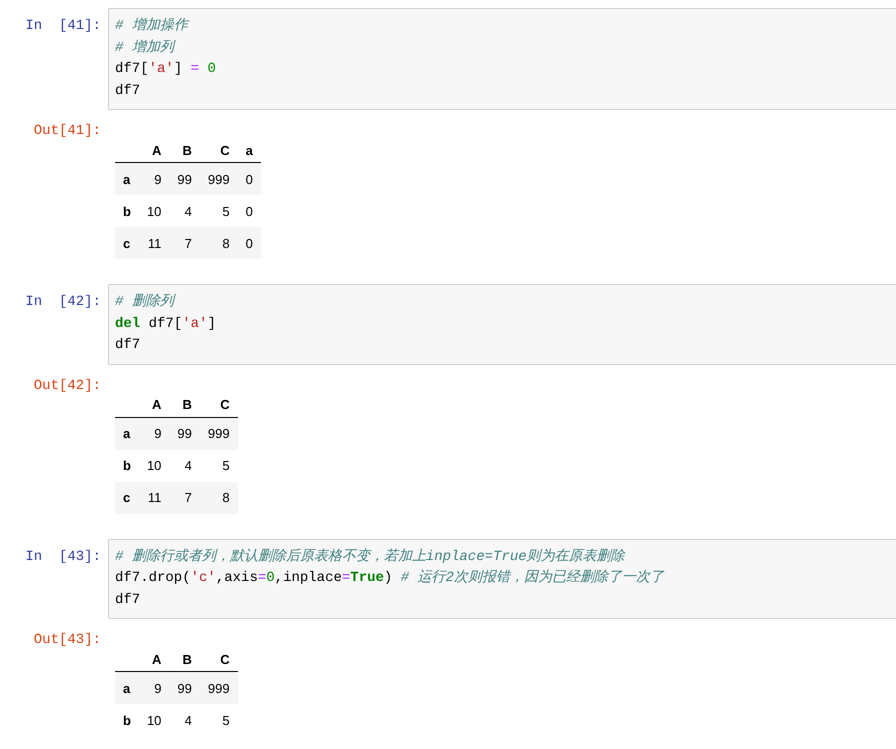 This screenshot has width=896, height=749. Describe the element at coordinates (390, 578) in the screenshot. I see `code-line: df7.drop('c',axis=0,inplace=True) # 运行2次则报错，因为已经删除了一次了` at that location.